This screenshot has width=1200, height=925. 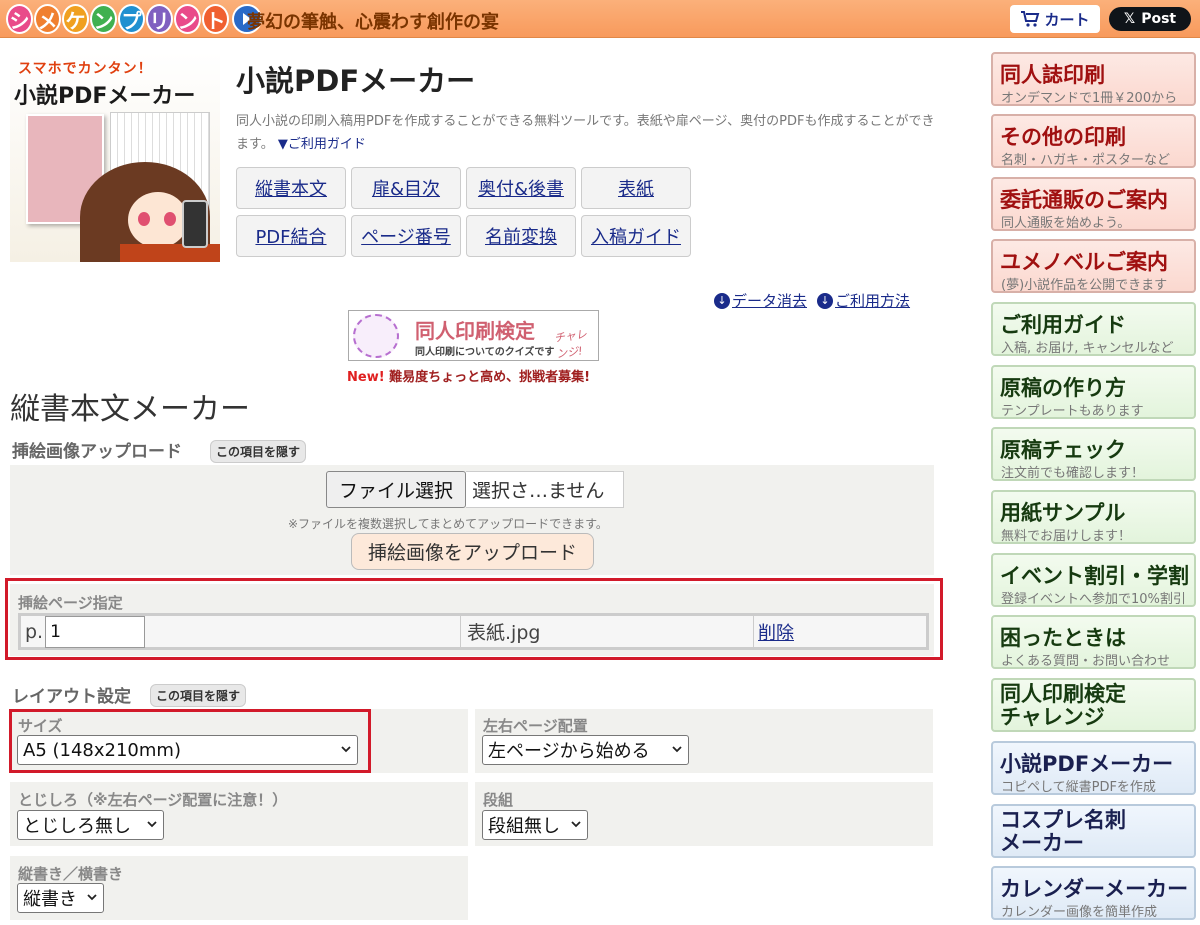 What do you see at coordinates (105, 96) in the screenshot?
I see `hero-big-title: 小説PDFメーカー` at bounding box center [105, 96].